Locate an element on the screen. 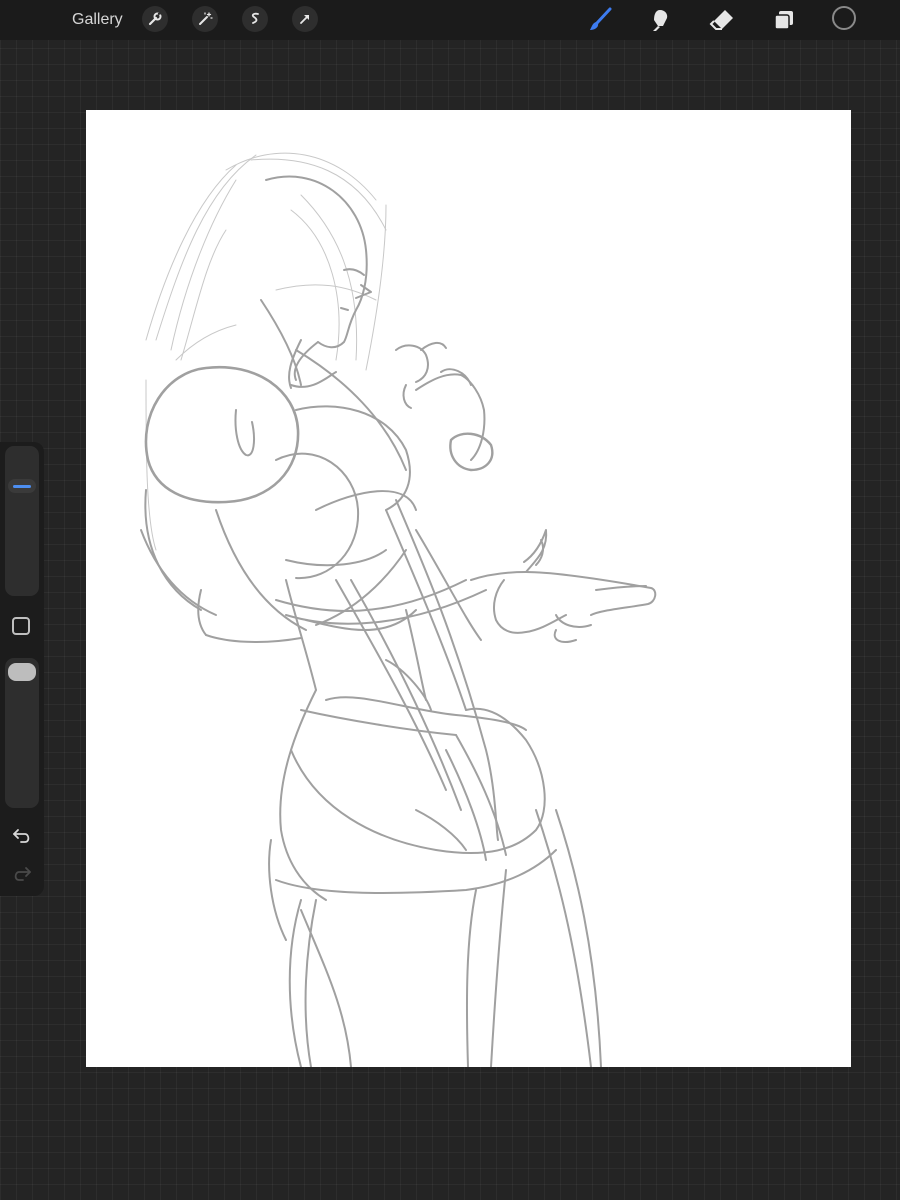 This screenshot has height=1200, width=900. smudge-button is located at coordinates (660, 20).